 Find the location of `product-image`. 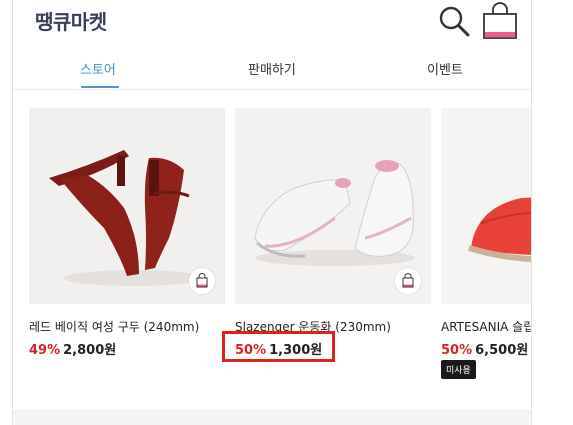

product-image is located at coordinates (486, 206).